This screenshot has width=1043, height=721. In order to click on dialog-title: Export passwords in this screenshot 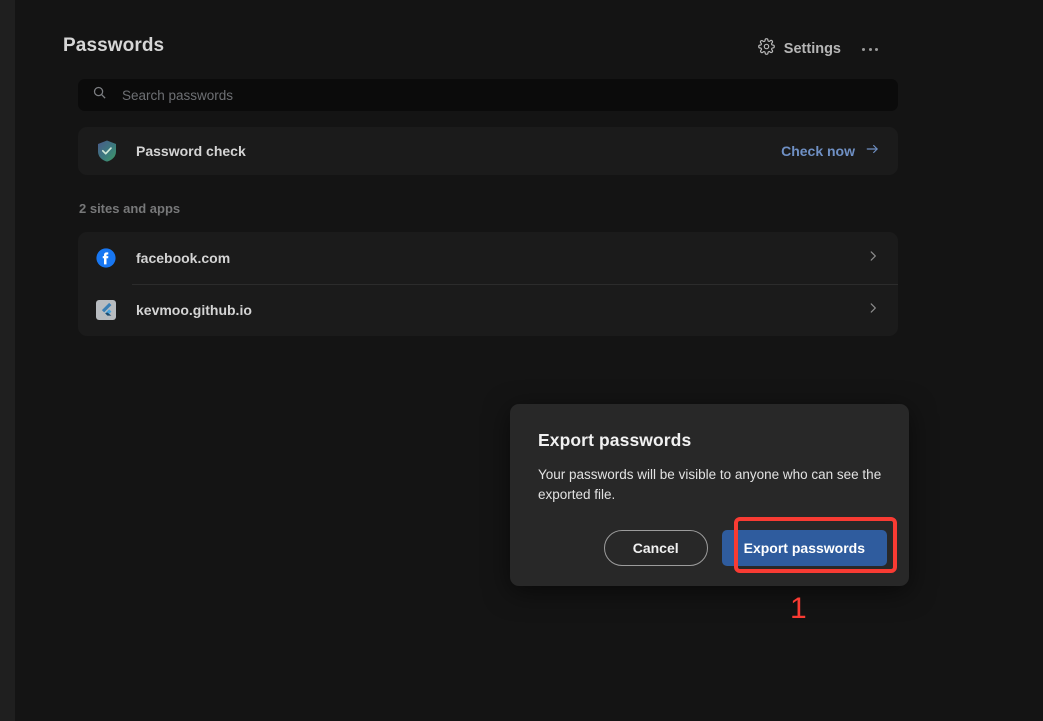, I will do `click(615, 440)`.